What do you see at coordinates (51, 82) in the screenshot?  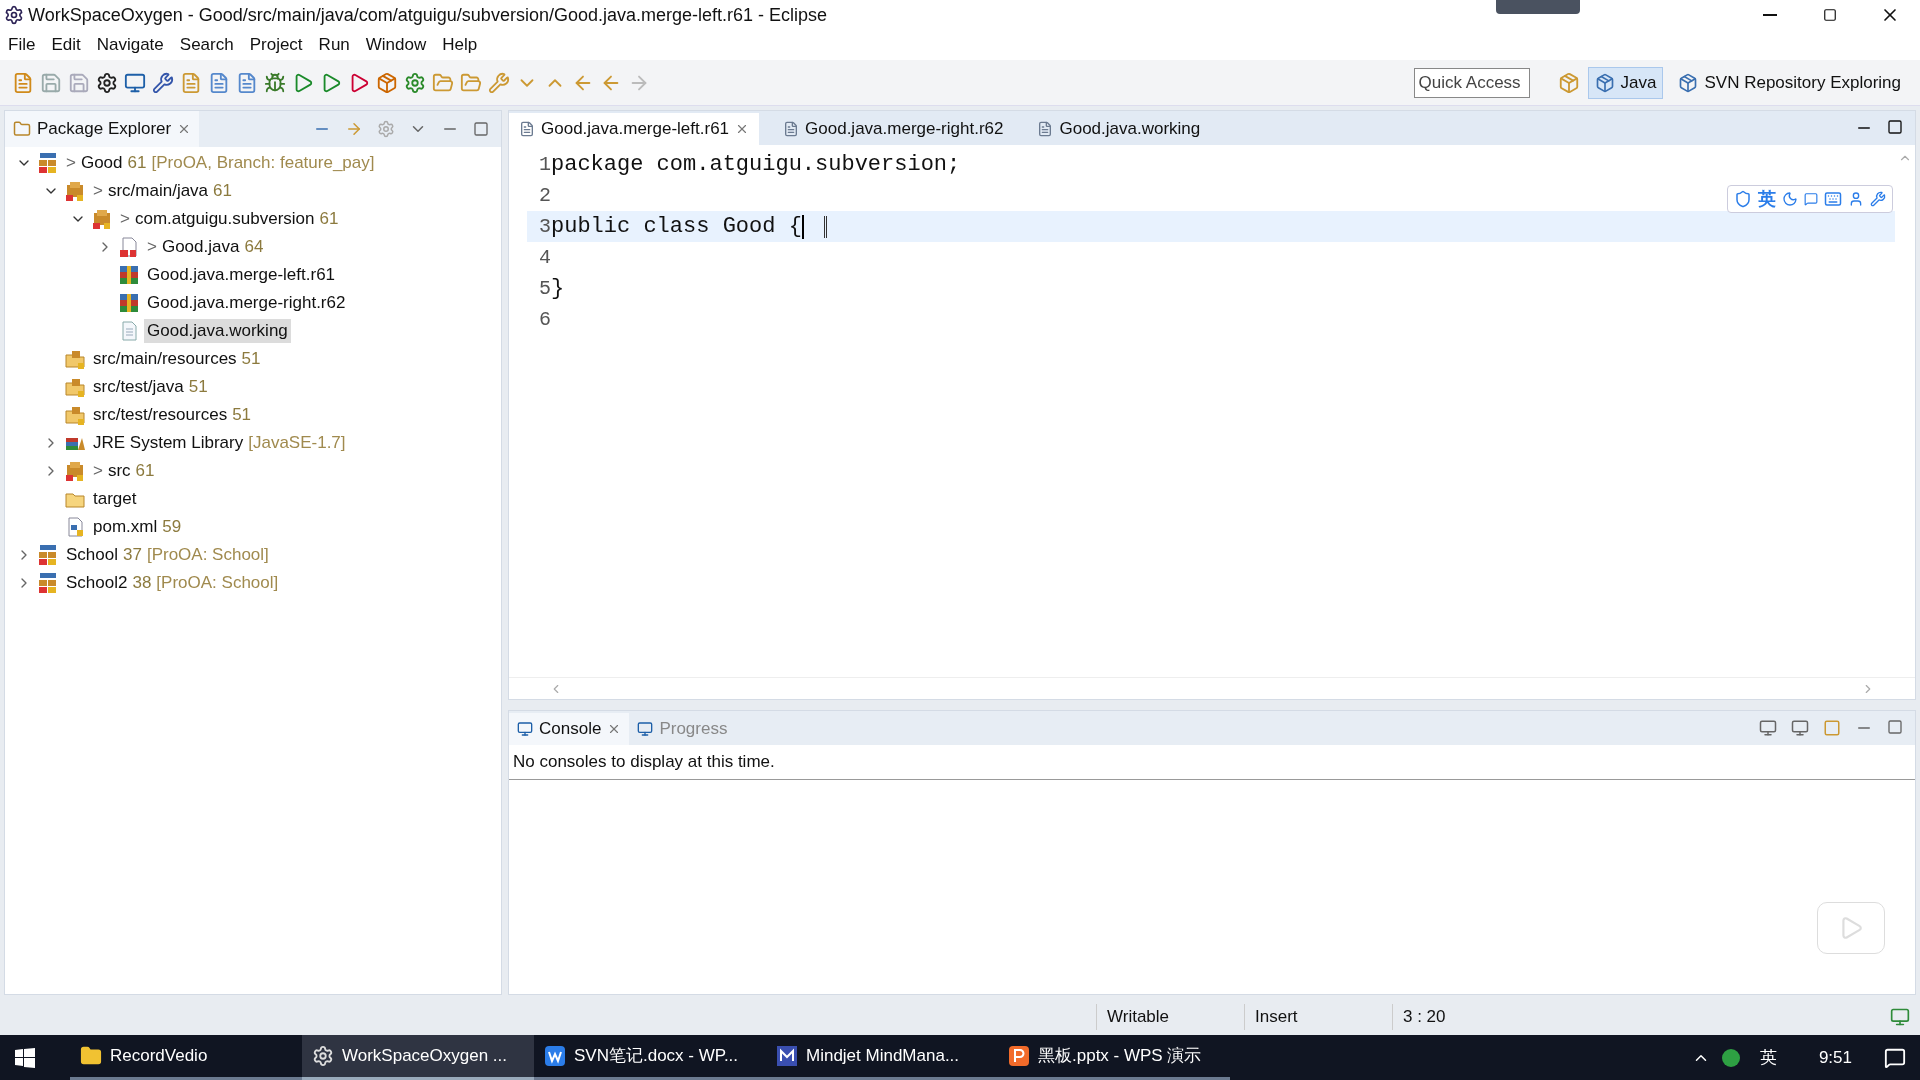 I see `save-icon` at bounding box center [51, 82].